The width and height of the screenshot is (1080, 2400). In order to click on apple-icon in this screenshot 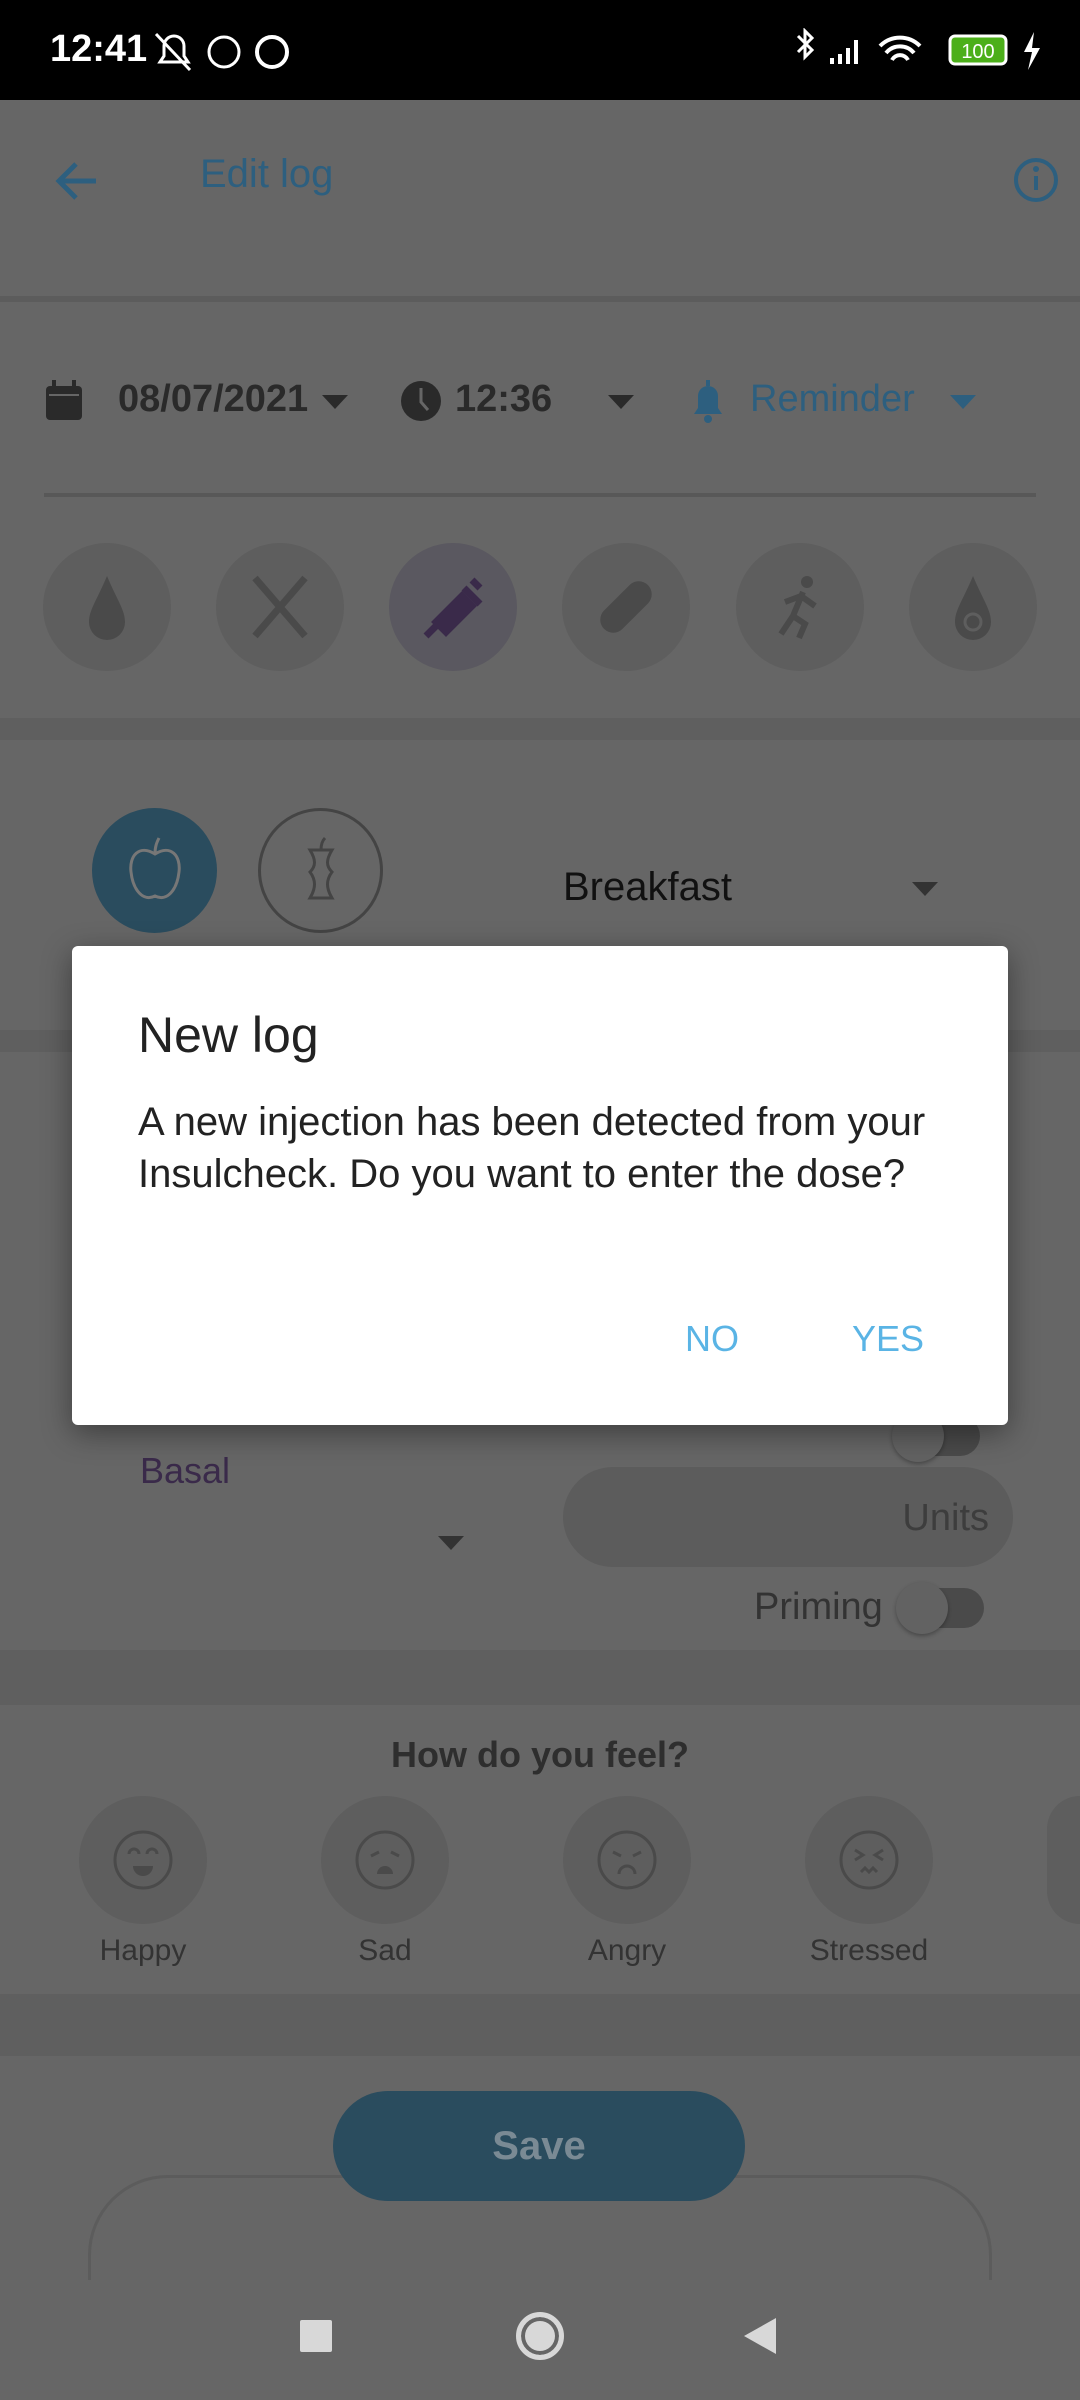, I will do `click(154, 867)`.